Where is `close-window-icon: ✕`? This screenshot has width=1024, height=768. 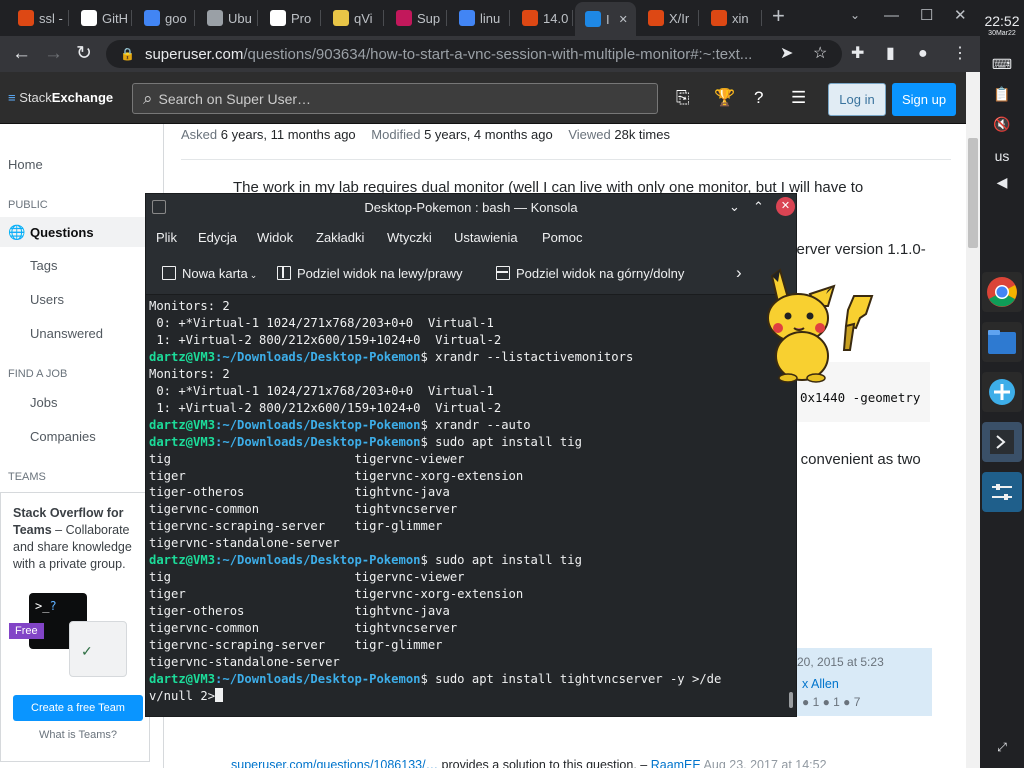 close-window-icon: ✕ is located at coordinates (960, 16).